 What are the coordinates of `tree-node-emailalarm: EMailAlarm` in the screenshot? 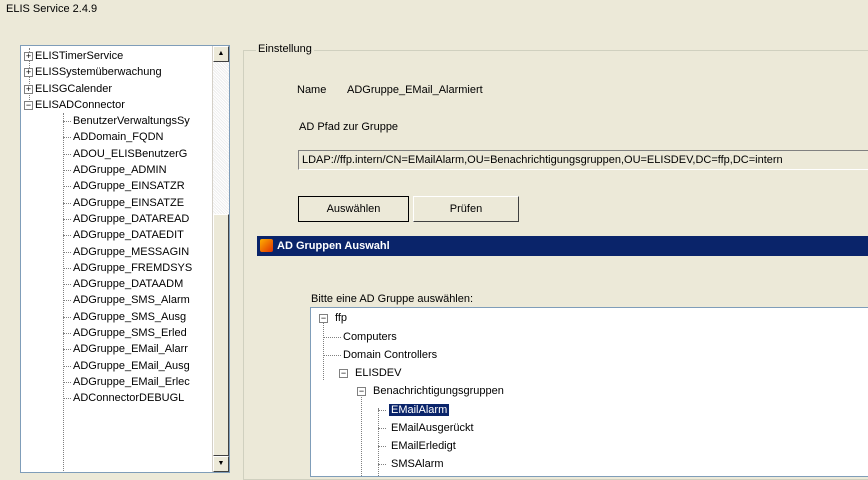 It's located at (419, 410).